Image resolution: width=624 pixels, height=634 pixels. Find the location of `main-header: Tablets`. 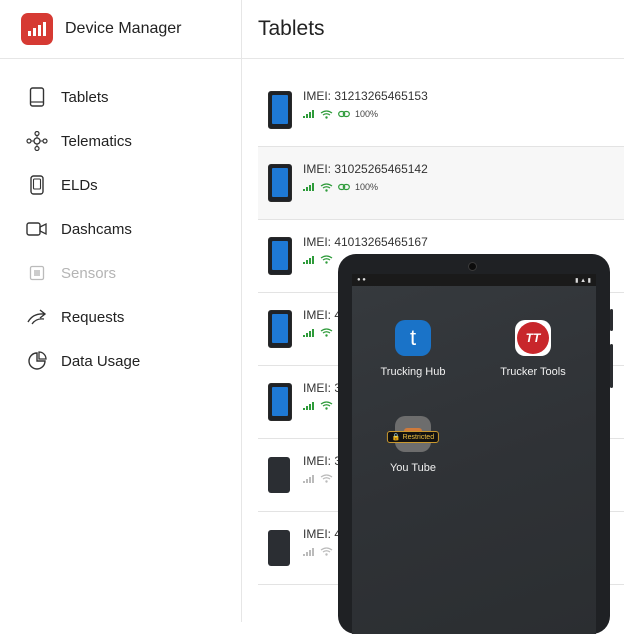

main-header: Tablets is located at coordinates (433, 29).